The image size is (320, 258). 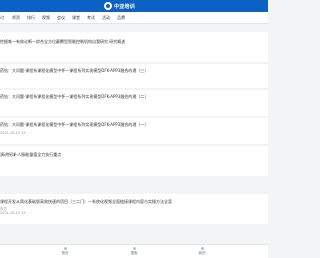 I want to click on brand-logo: 中亚培训, so click(x=119, y=6).